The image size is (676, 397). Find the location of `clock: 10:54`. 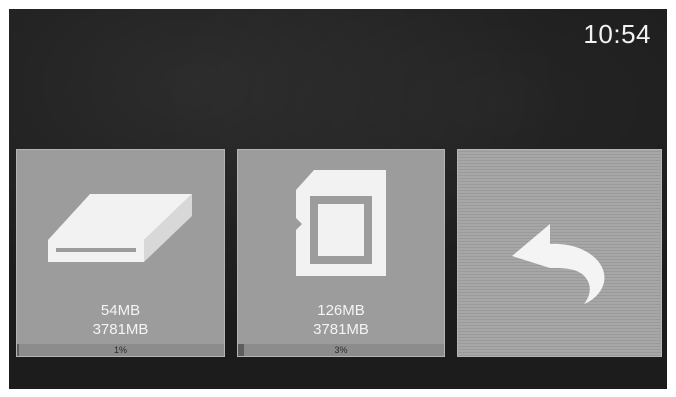

clock: 10:54 is located at coordinates (617, 34).